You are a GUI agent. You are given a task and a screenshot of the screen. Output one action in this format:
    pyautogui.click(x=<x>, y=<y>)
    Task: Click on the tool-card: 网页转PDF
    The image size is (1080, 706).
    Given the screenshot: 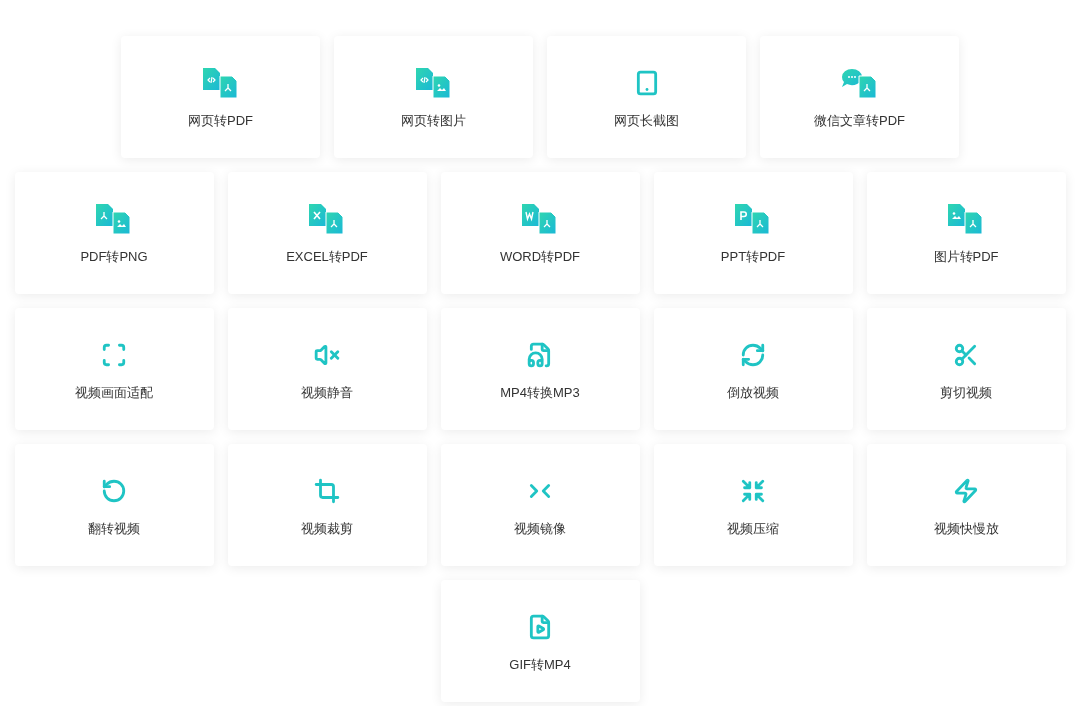 What is the action you would take?
    pyautogui.click(x=220, y=97)
    